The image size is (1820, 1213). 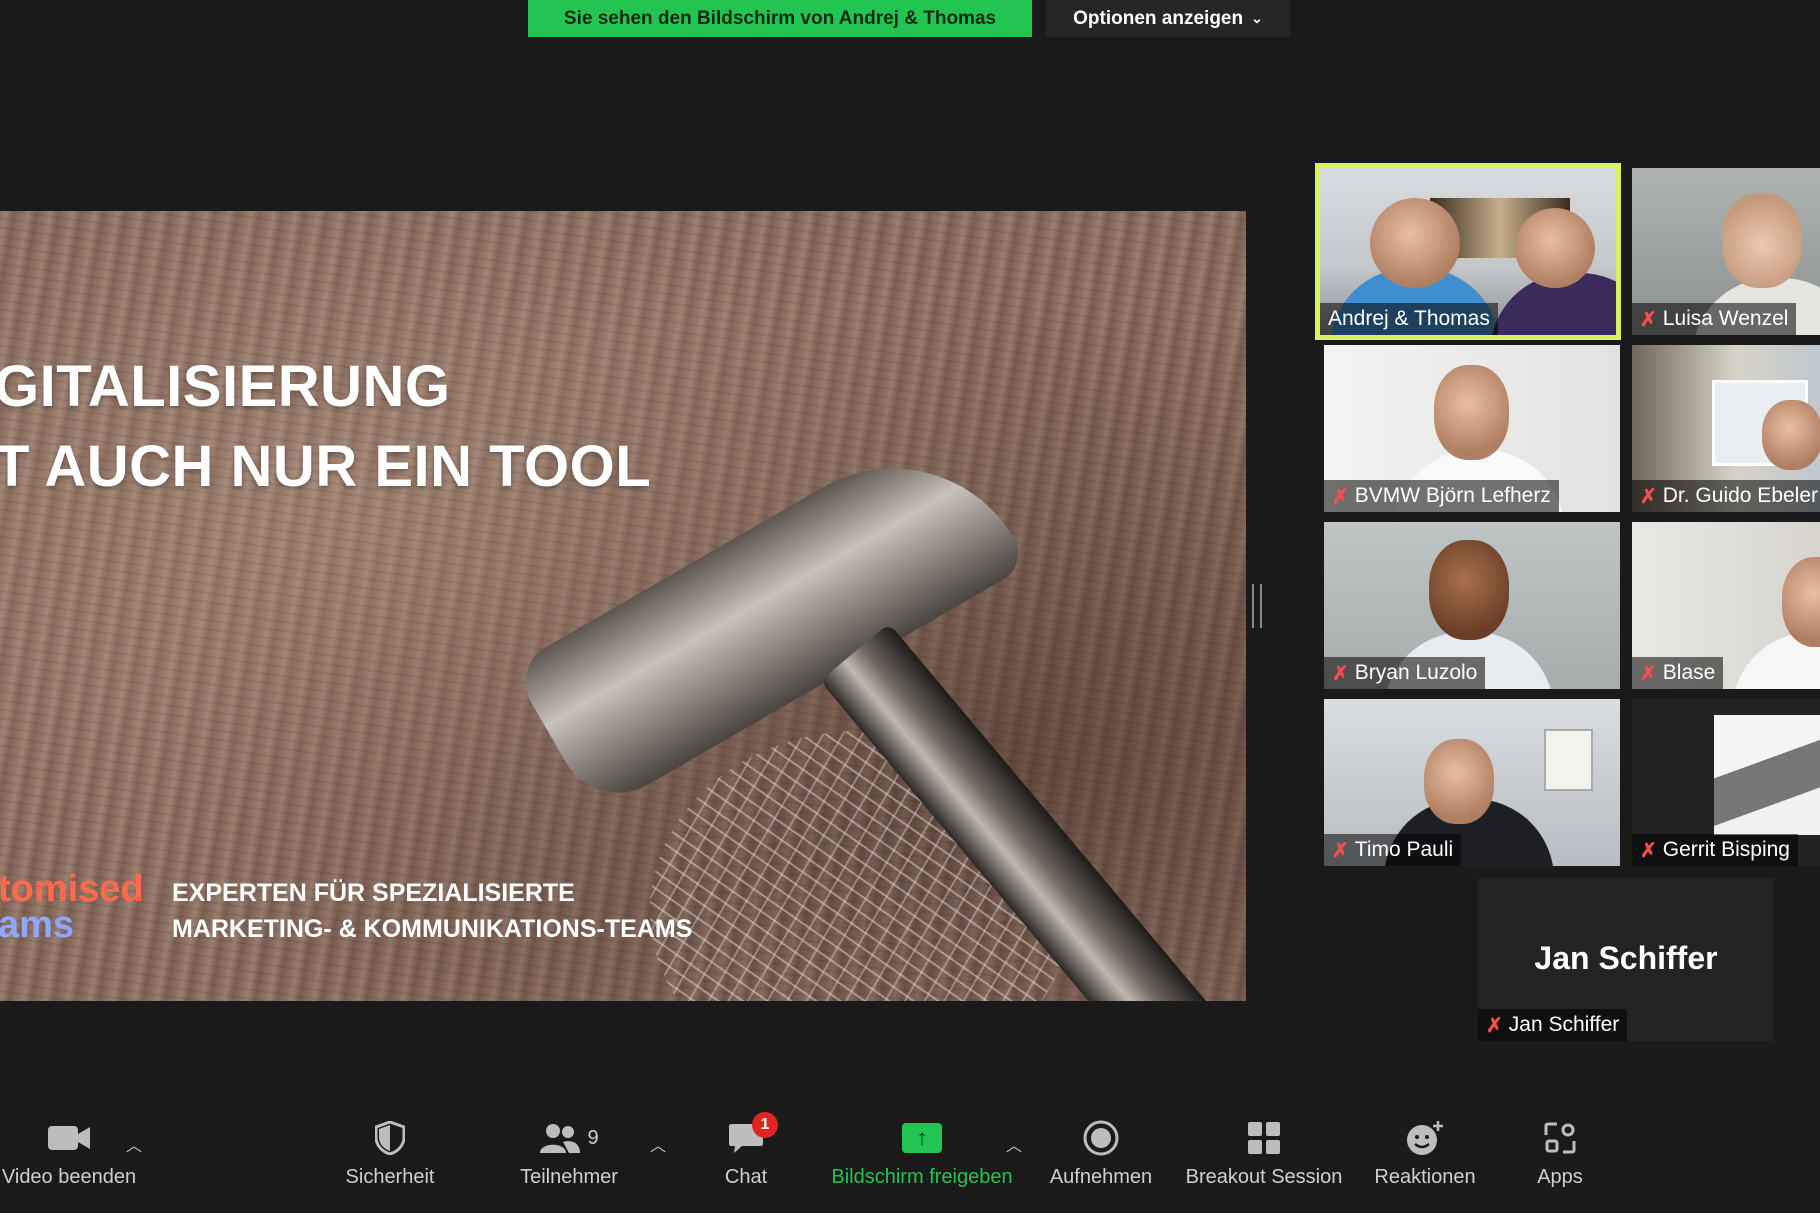 I want to click on reactions-label: Reaktionen, so click(x=1425, y=1177).